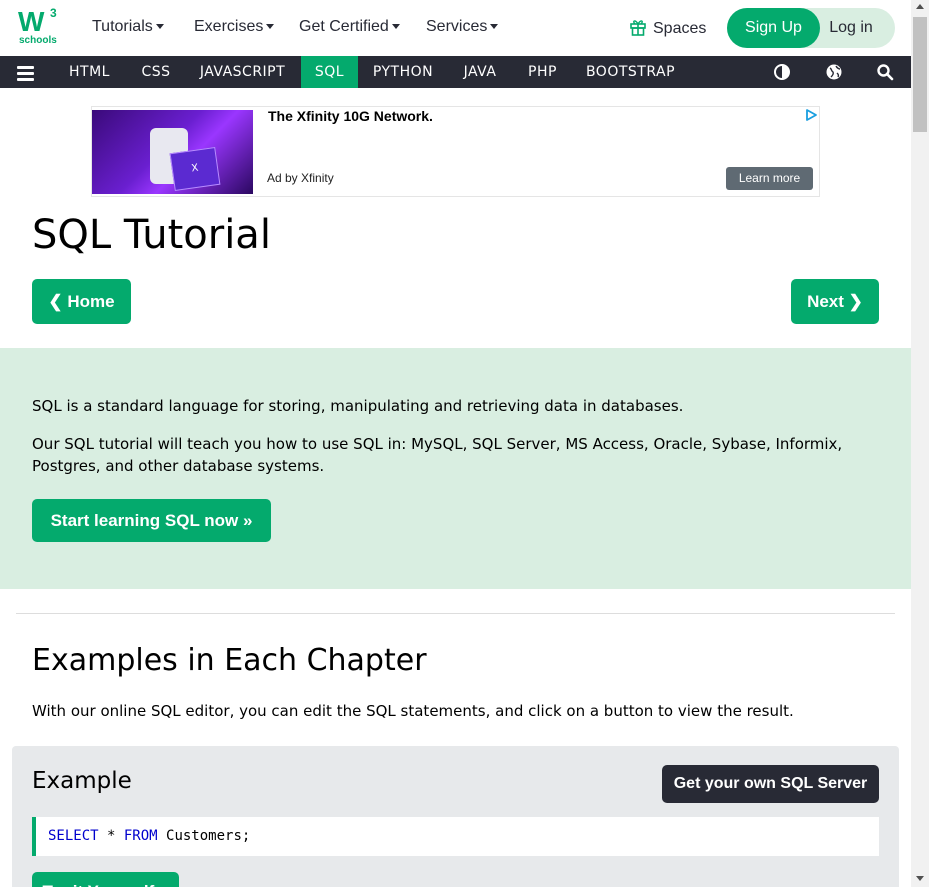 This screenshot has height=887, width=929. What do you see at coordinates (782, 72) in the screenshot?
I see `contrast-icon` at bounding box center [782, 72].